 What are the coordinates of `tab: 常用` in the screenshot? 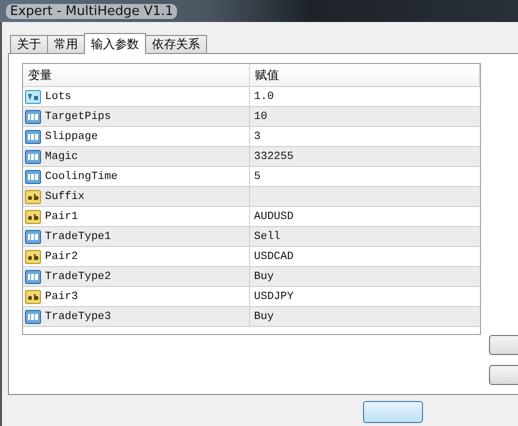 It's located at (66, 44).